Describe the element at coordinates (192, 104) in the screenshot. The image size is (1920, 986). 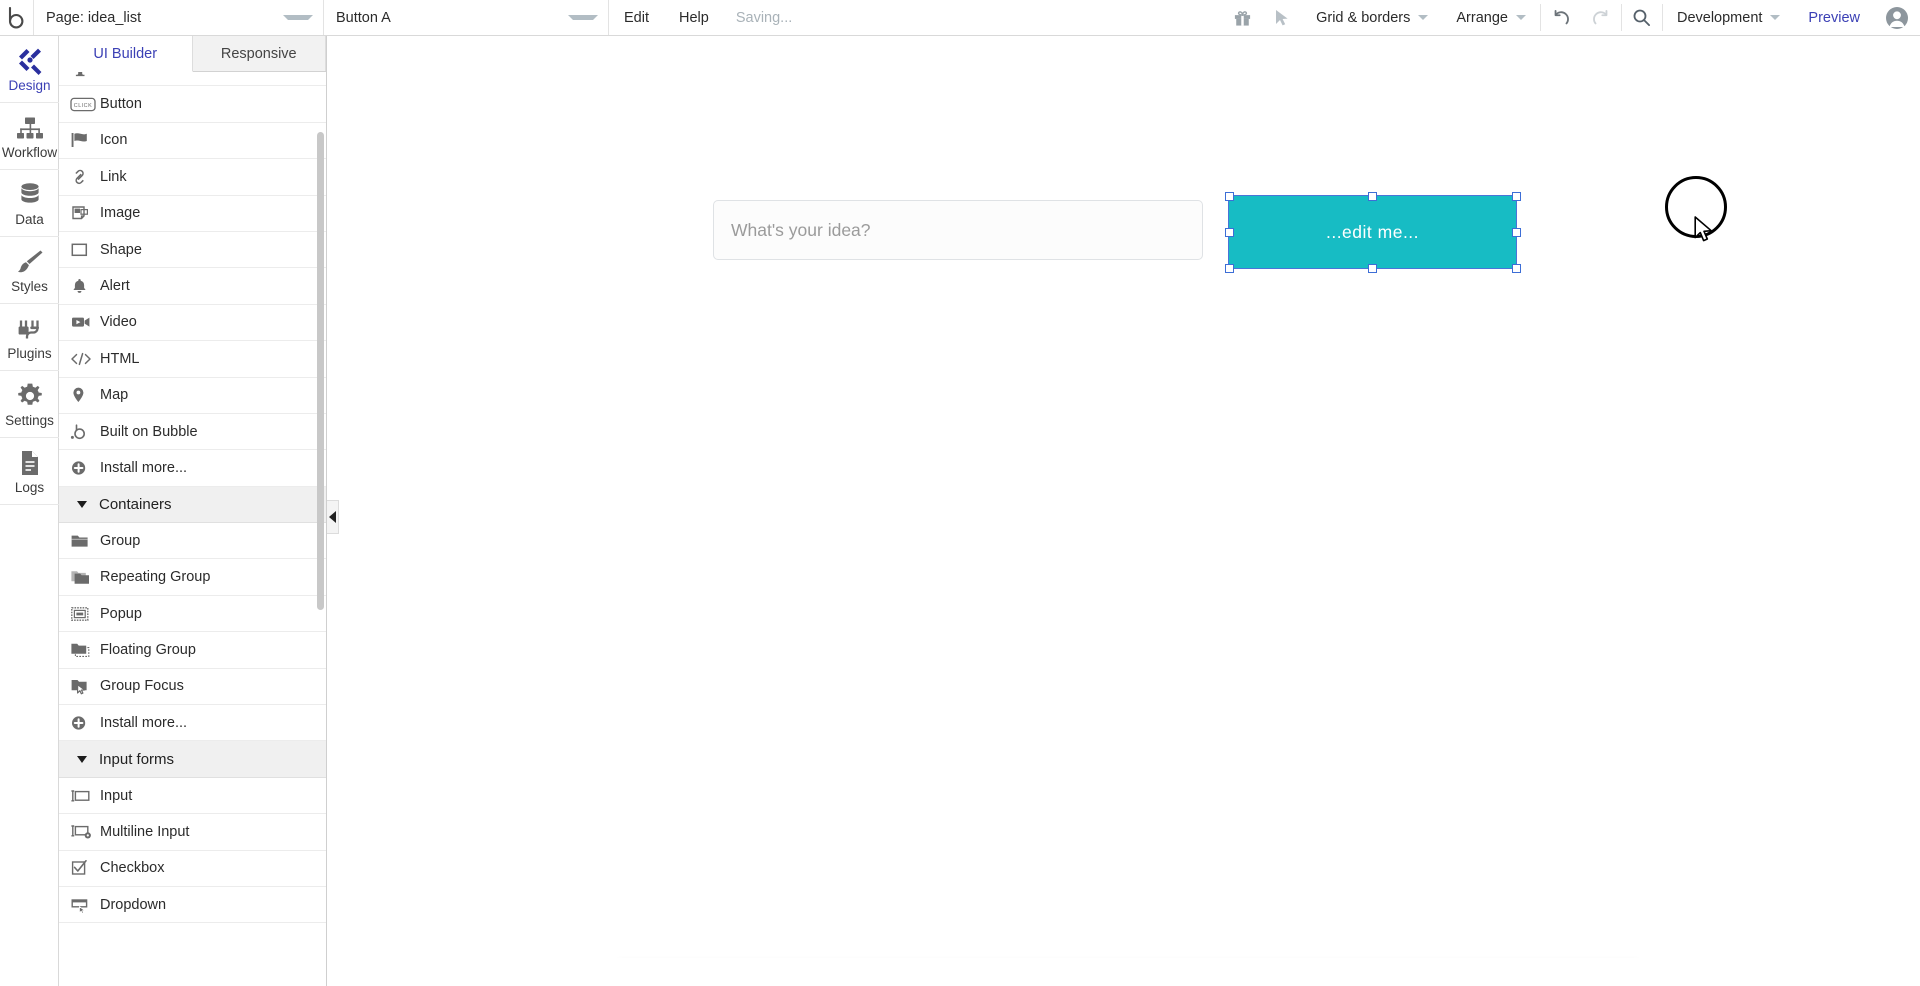
I see `palette-item-button: CLICK Button` at that location.